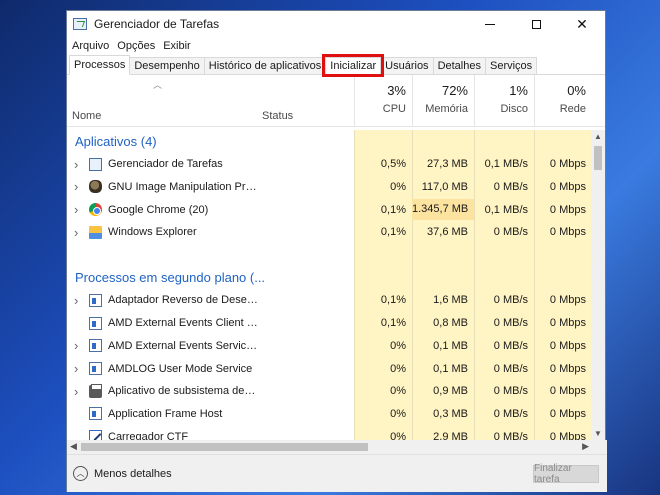 The width and height of the screenshot is (660, 495). Describe the element at coordinates (563, 101) in the screenshot. I see `column-network: 0% Rede` at that location.